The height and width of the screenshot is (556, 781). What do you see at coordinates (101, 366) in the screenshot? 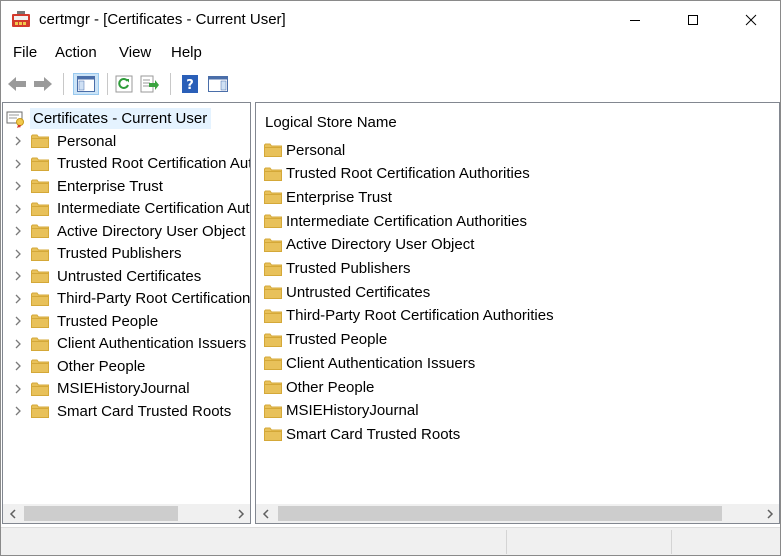
I see `tree-item-label: Other People` at bounding box center [101, 366].